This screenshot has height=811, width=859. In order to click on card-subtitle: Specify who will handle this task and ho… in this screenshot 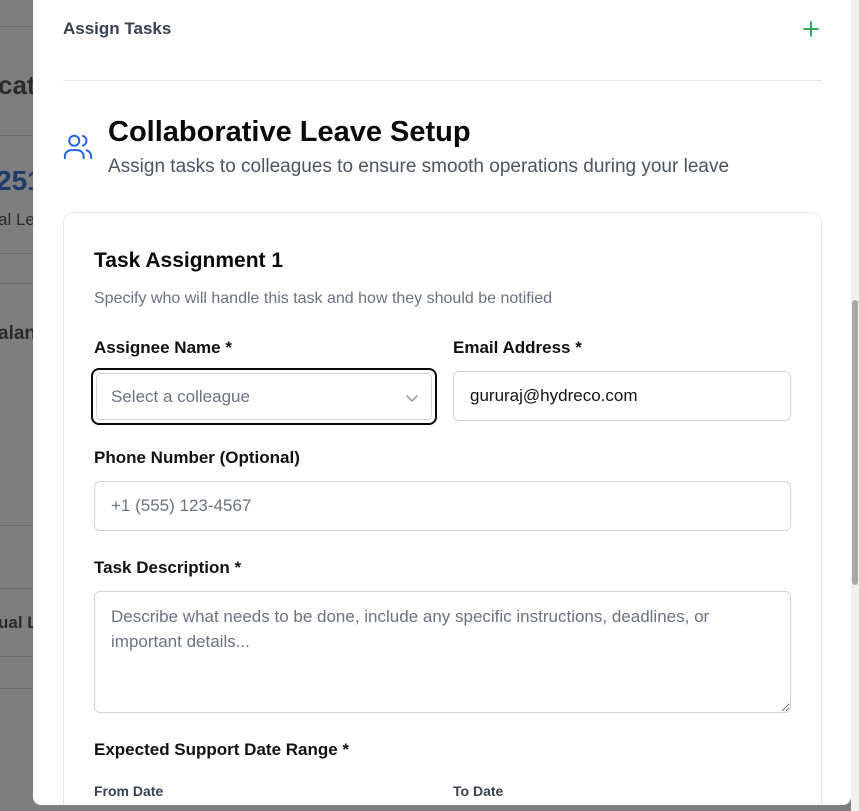, I will do `click(323, 298)`.